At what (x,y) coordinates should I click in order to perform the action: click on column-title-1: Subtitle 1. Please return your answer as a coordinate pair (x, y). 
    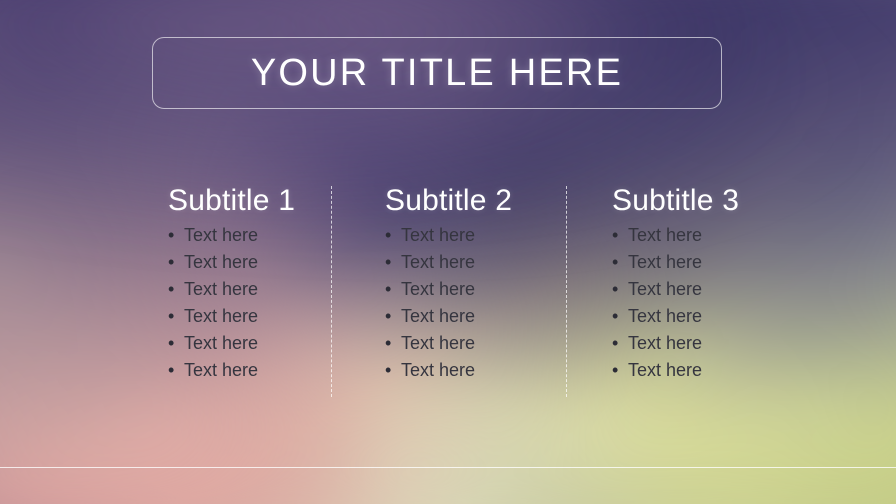
    Looking at the image, I should click on (232, 200).